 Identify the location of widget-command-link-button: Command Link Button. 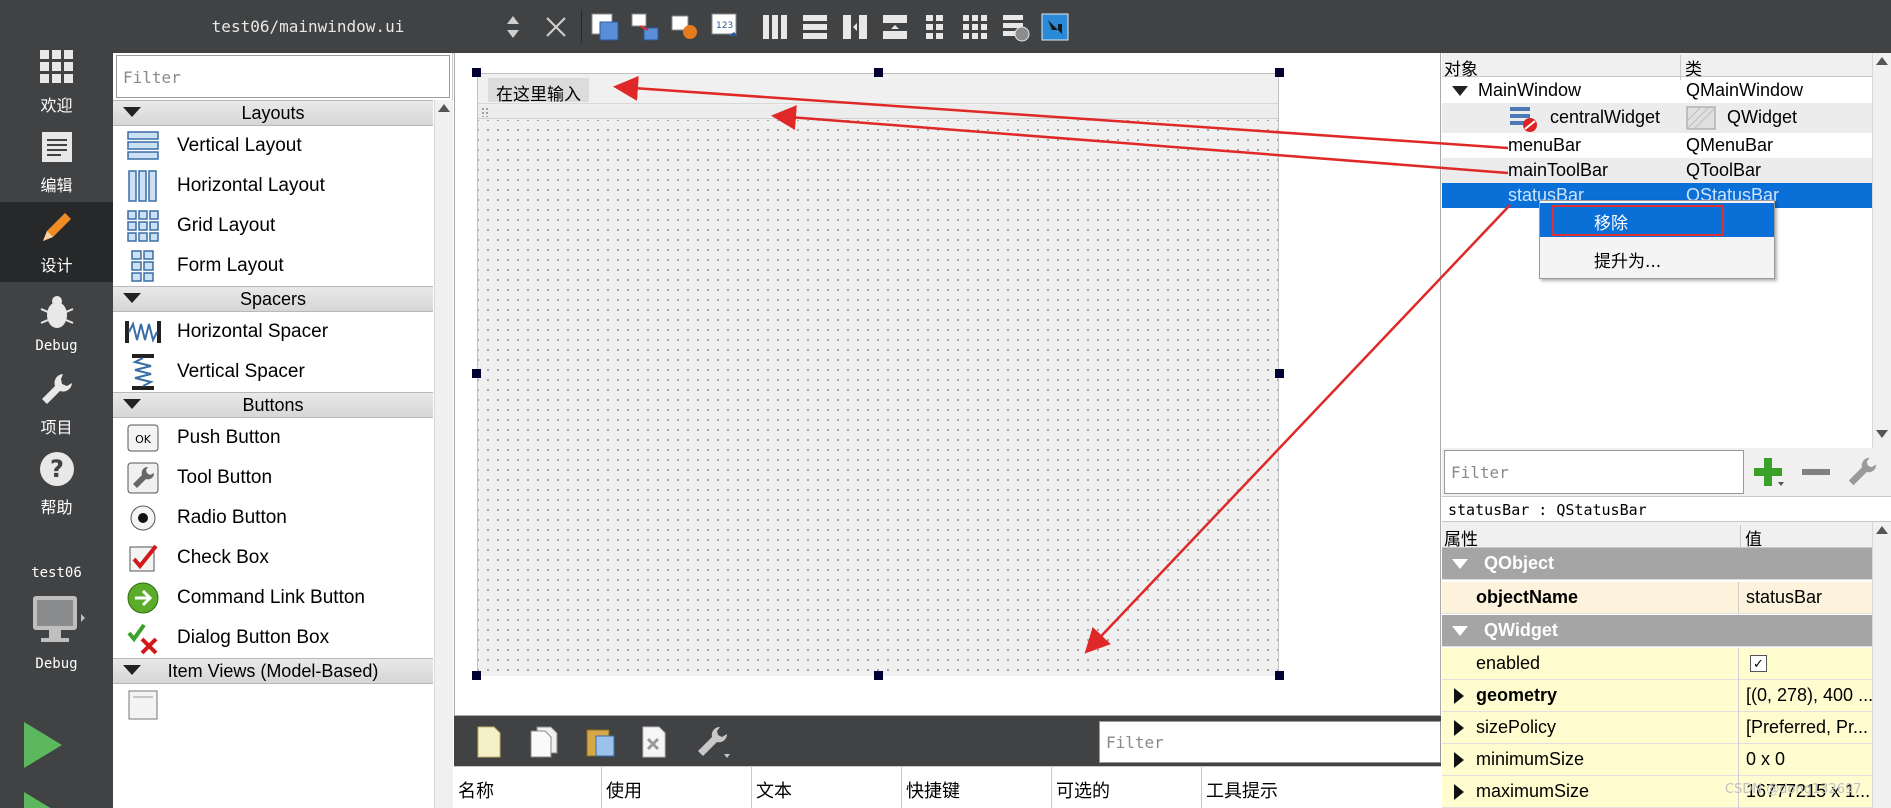
(273, 598).